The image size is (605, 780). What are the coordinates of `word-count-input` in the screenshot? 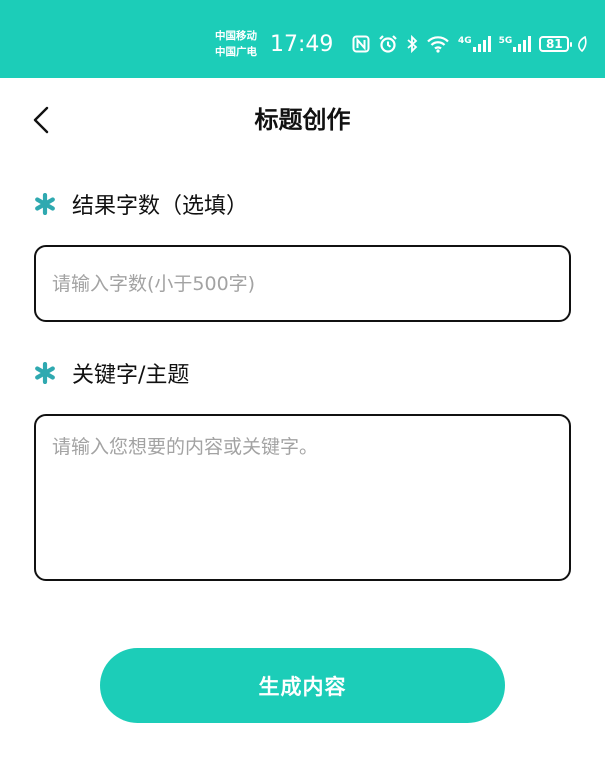 It's located at (302, 283).